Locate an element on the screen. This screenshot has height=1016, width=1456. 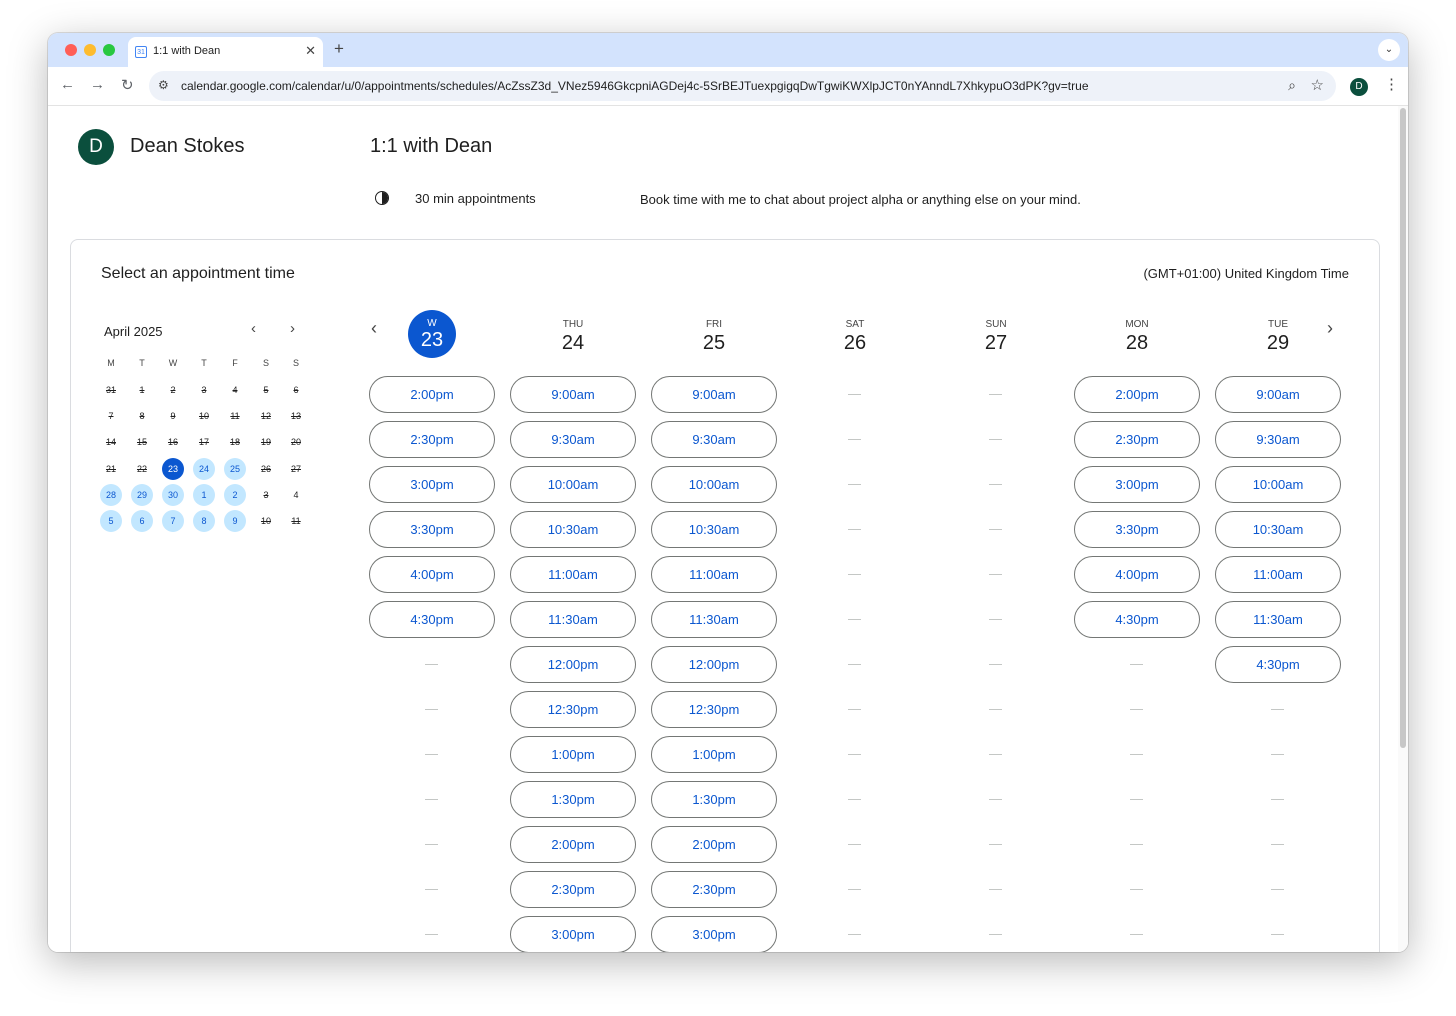
scrollbar is located at coordinates (1403, 529).